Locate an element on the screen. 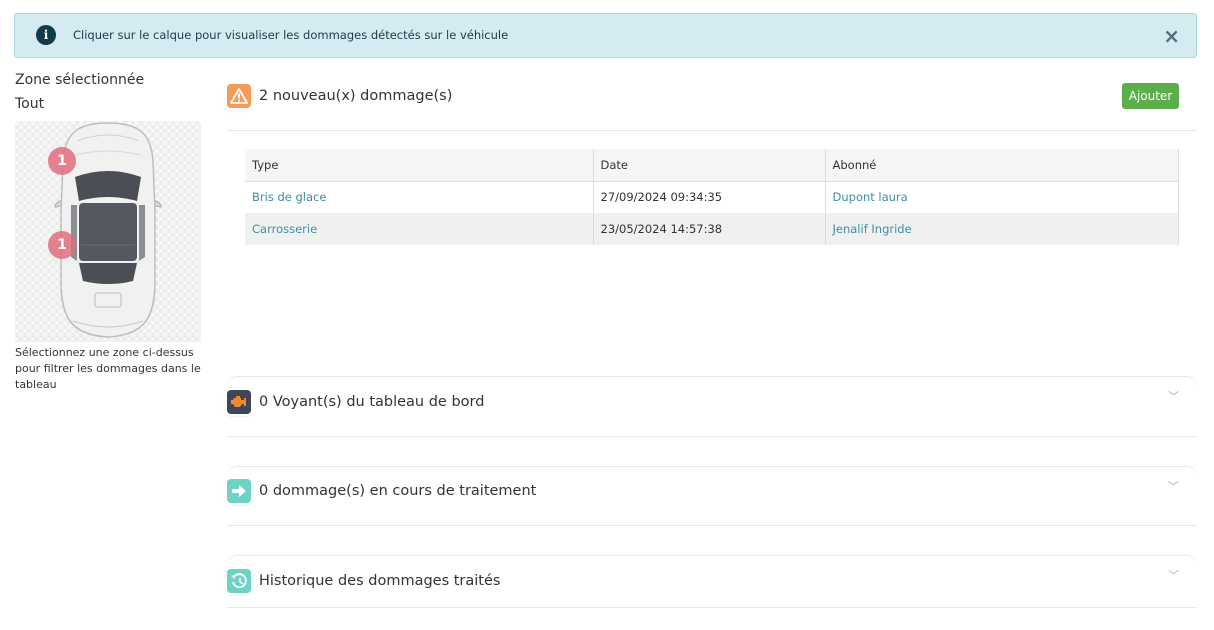  add-button: Ajouter is located at coordinates (1150, 96).